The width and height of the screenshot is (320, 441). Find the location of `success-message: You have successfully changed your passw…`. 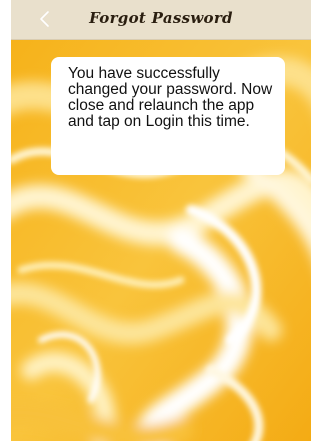

success-message: You have successfully changed your passw… is located at coordinates (170, 97).